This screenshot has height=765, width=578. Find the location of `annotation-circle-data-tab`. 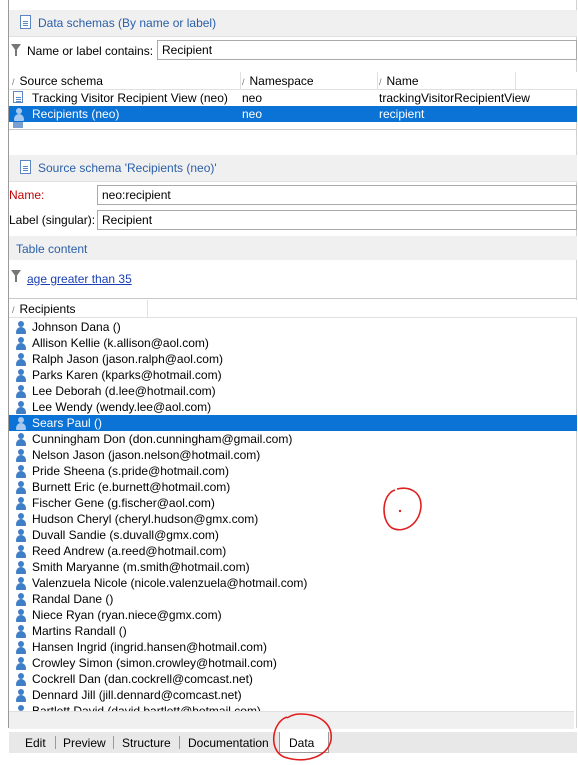

annotation-circle-data-tab is located at coordinates (302, 737).